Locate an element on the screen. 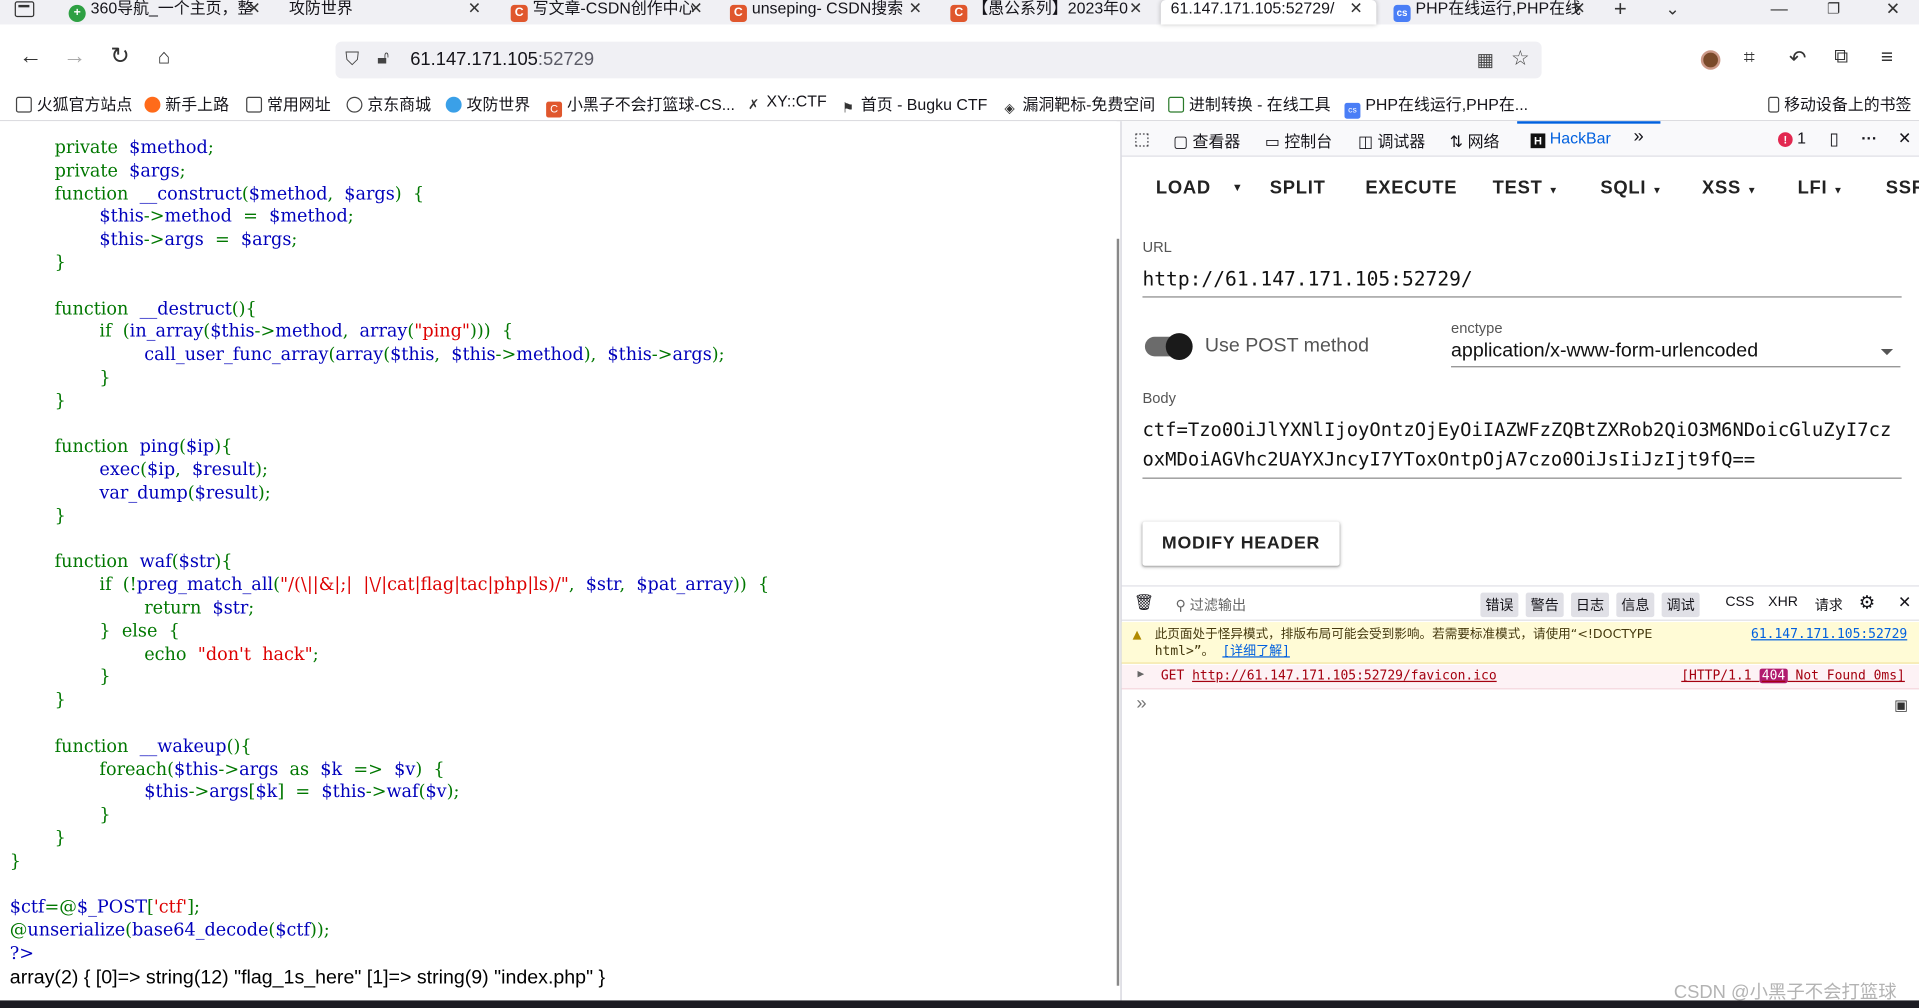 This screenshot has width=1919, height=1008. home-icon: ⌂ is located at coordinates (164, 58).